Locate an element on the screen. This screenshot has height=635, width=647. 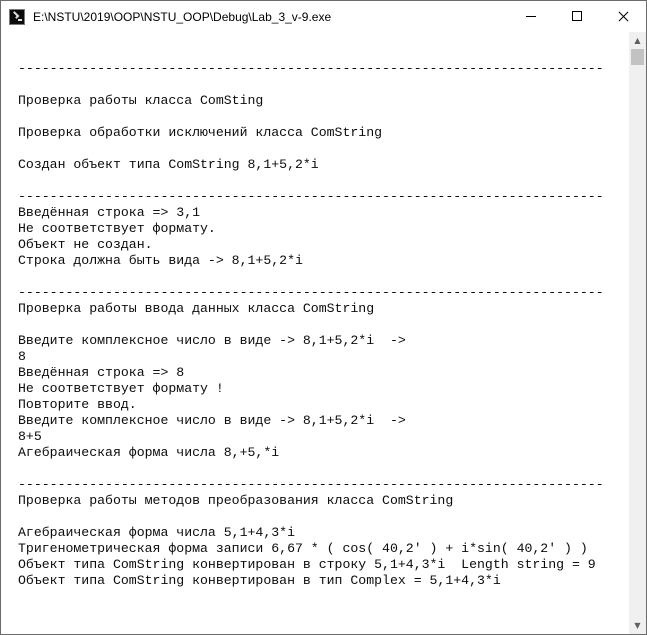
close-icon is located at coordinates (623, 16).